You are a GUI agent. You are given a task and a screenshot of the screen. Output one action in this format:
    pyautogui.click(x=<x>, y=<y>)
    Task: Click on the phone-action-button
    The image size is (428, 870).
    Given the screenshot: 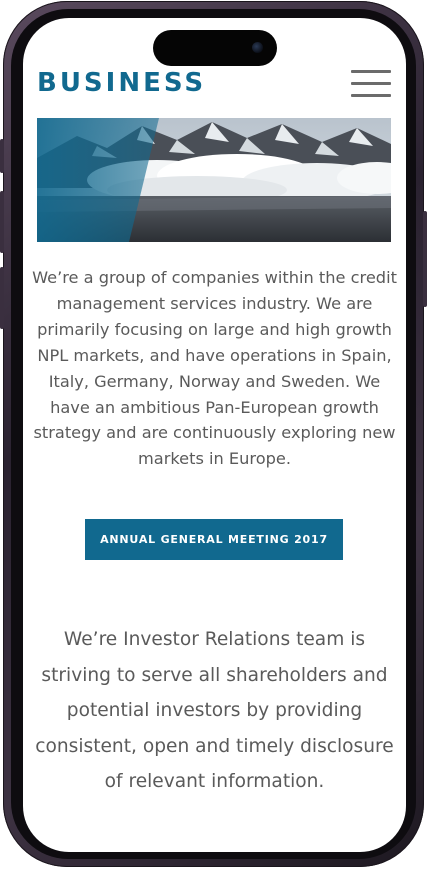 What is the action you would take?
    pyautogui.click(x=2, y=156)
    